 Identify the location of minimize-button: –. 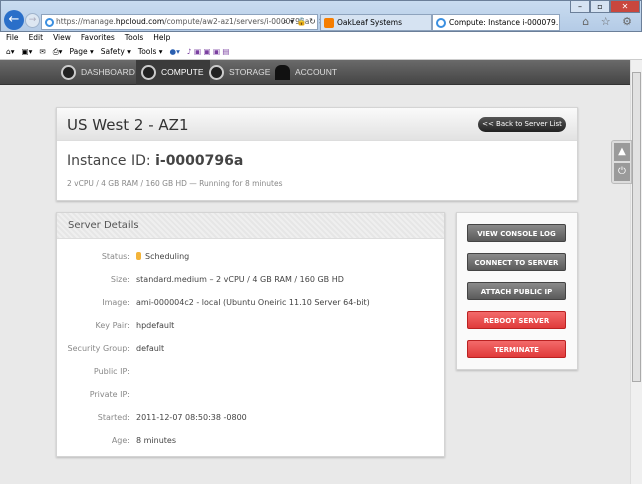
(580, 6).